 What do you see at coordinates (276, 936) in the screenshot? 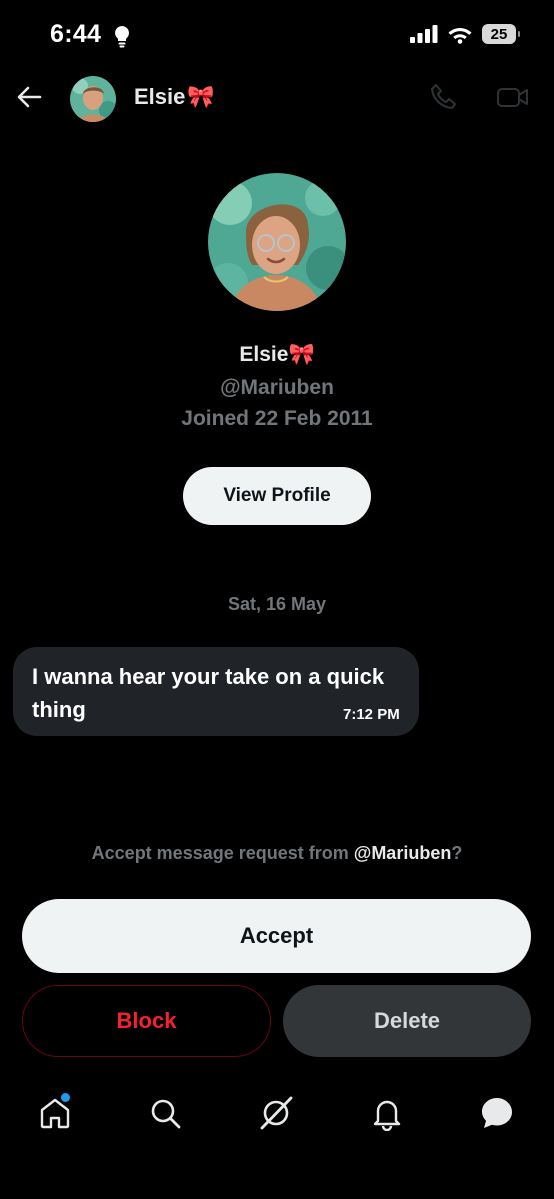
I see `accept-button: Accept` at bounding box center [276, 936].